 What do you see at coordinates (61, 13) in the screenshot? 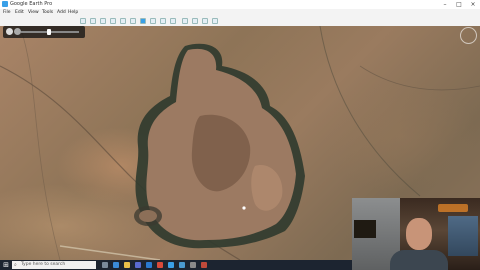
I see `menu-add: Add` at bounding box center [61, 13].